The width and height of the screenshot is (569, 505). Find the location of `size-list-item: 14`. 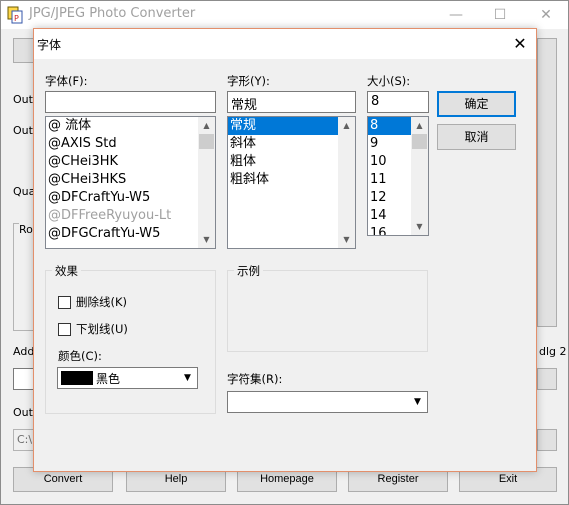

size-list-item: 14 is located at coordinates (389, 216).